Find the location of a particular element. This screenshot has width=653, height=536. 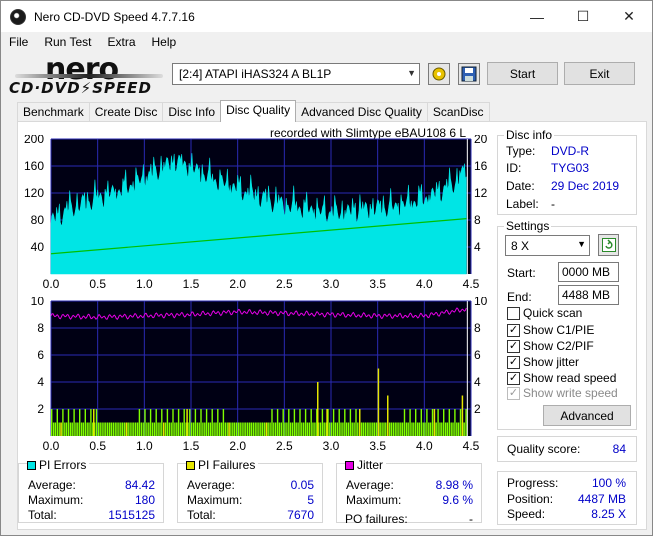

date-label: Date: is located at coordinates (520, 186).